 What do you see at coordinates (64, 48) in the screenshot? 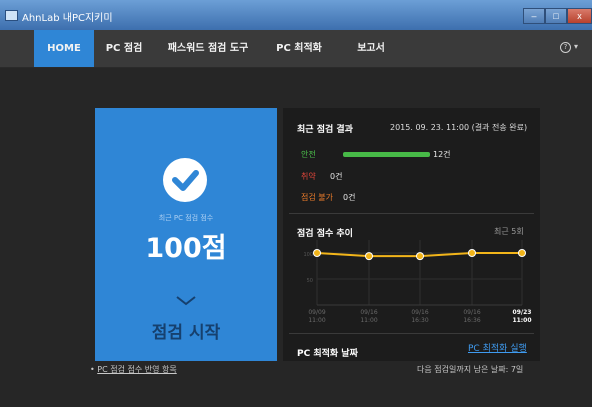
I see `tab-home: HOME` at bounding box center [64, 48].